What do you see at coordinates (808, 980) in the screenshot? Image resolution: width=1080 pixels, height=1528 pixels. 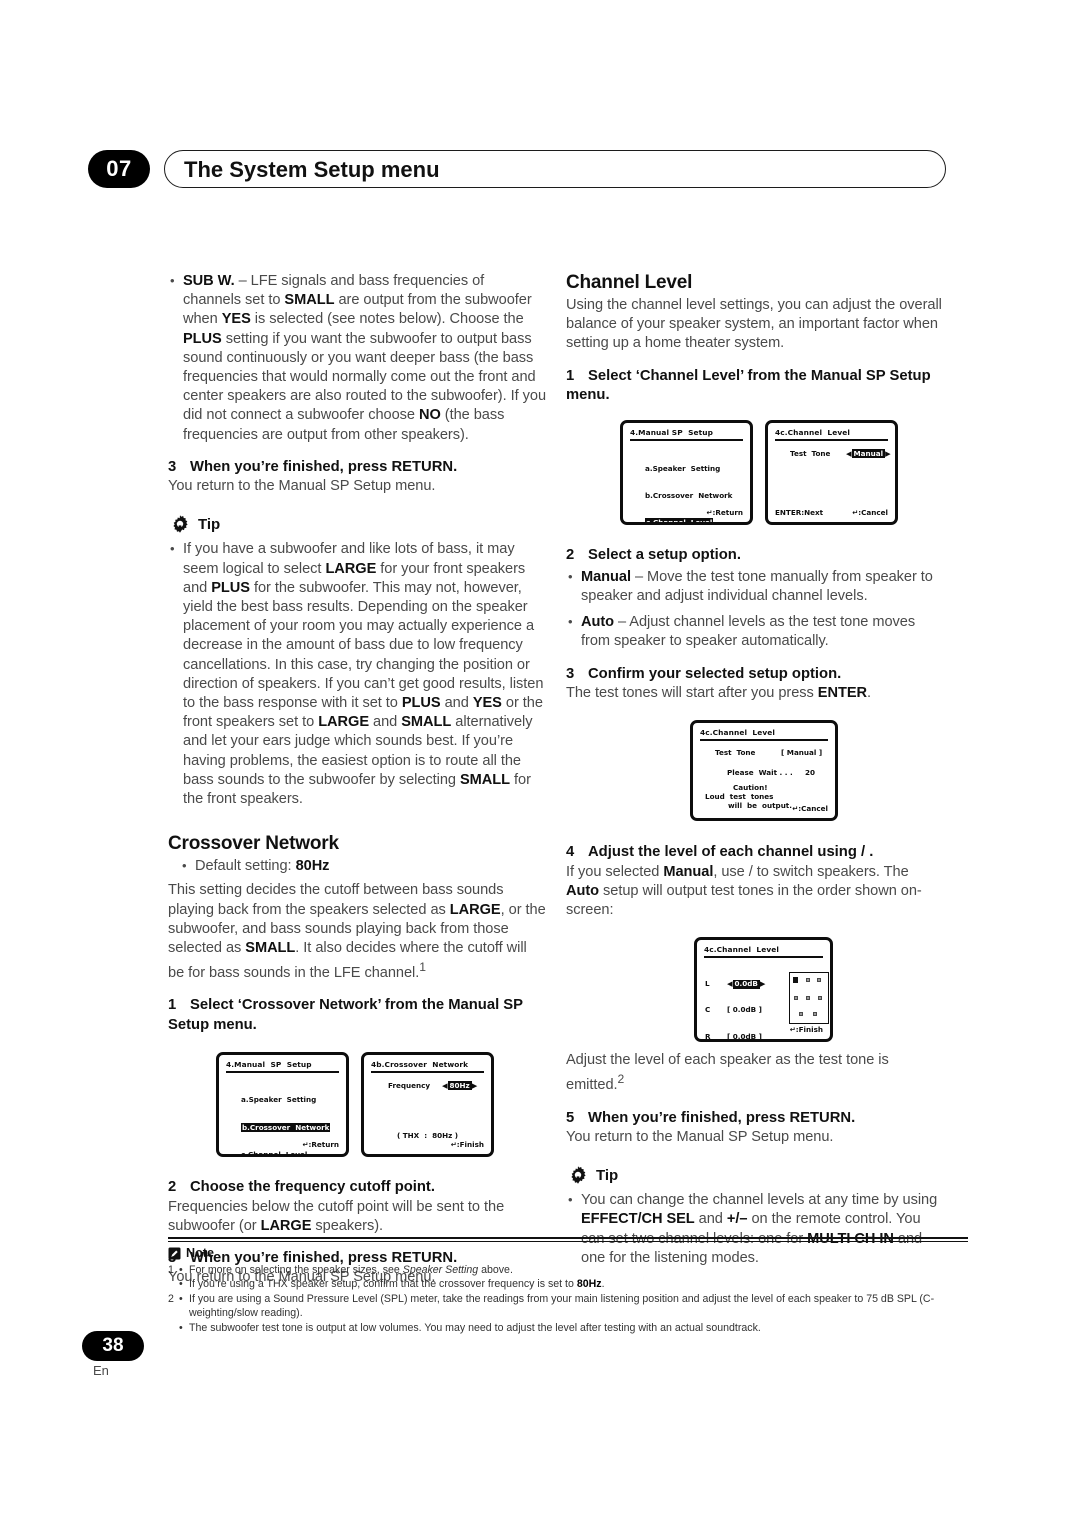 I see `speaker-icon-center` at bounding box center [808, 980].